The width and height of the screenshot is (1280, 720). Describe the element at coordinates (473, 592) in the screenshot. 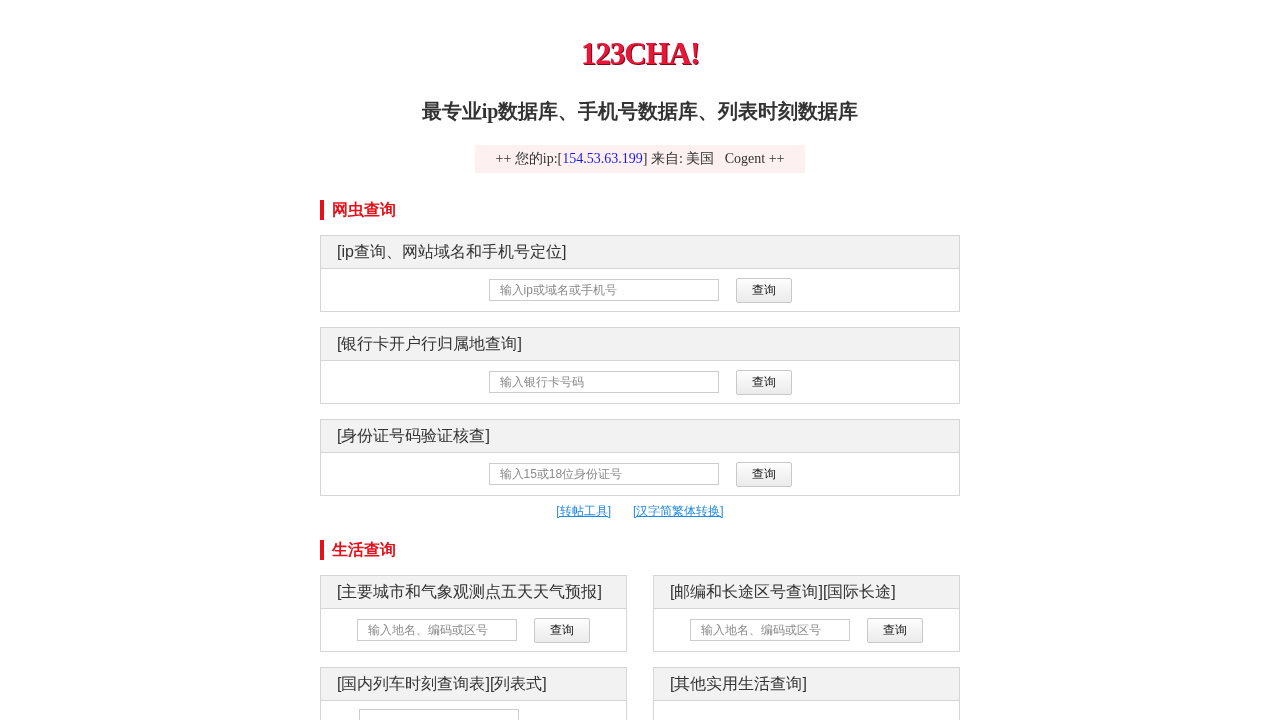

I see `card-title: [主要城市和气象观测点五天天气预报]` at that location.